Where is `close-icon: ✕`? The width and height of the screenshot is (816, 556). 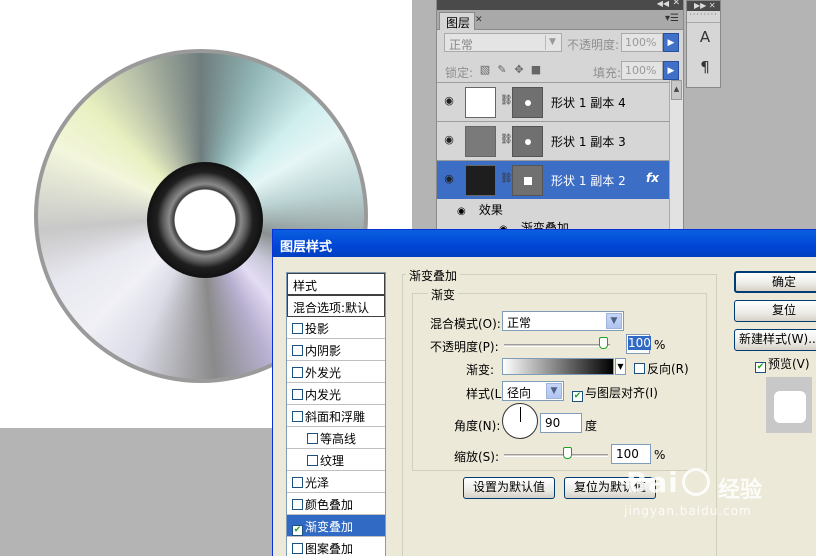
close-icon: ✕ is located at coordinates (676, 4).